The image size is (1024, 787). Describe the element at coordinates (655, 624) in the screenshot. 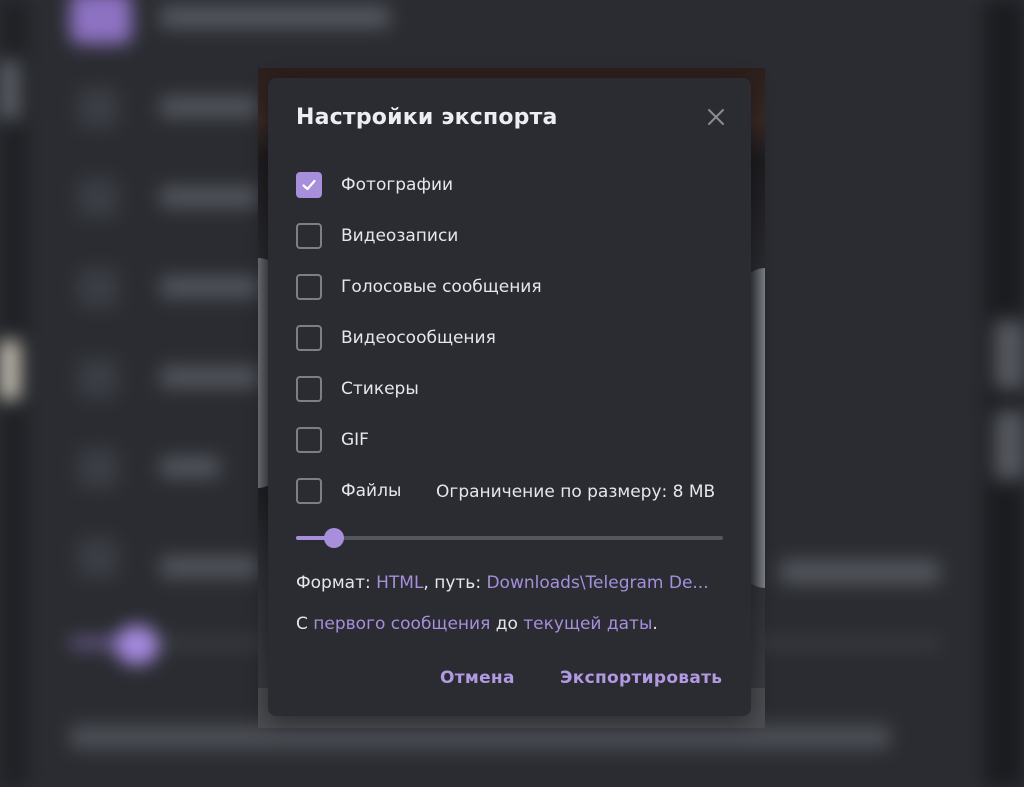

I see `range-suffix: .` at that location.